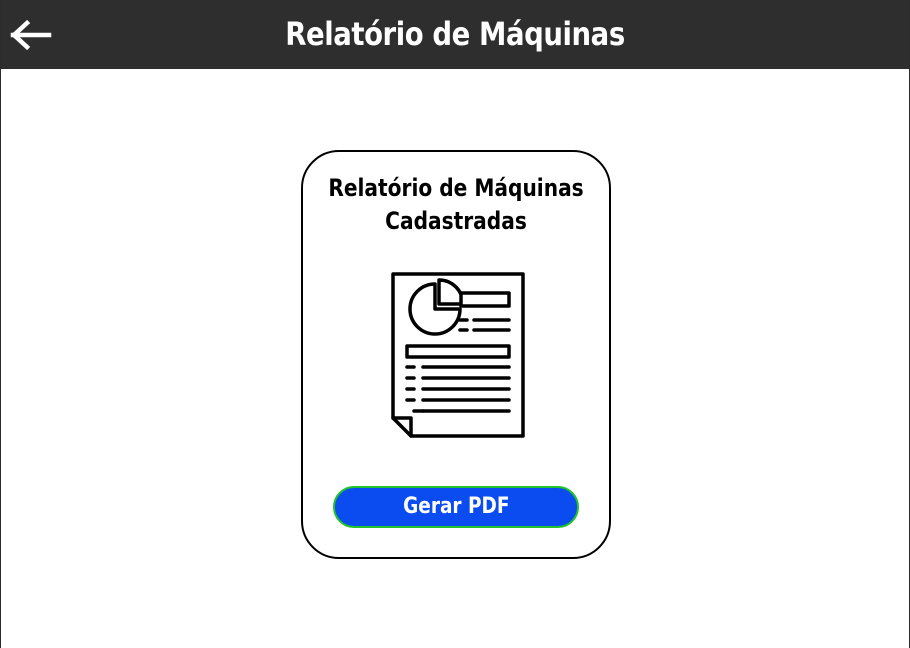 This screenshot has width=910, height=648. I want to click on generate-pdf-label: Gerar PDF, so click(456, 506).